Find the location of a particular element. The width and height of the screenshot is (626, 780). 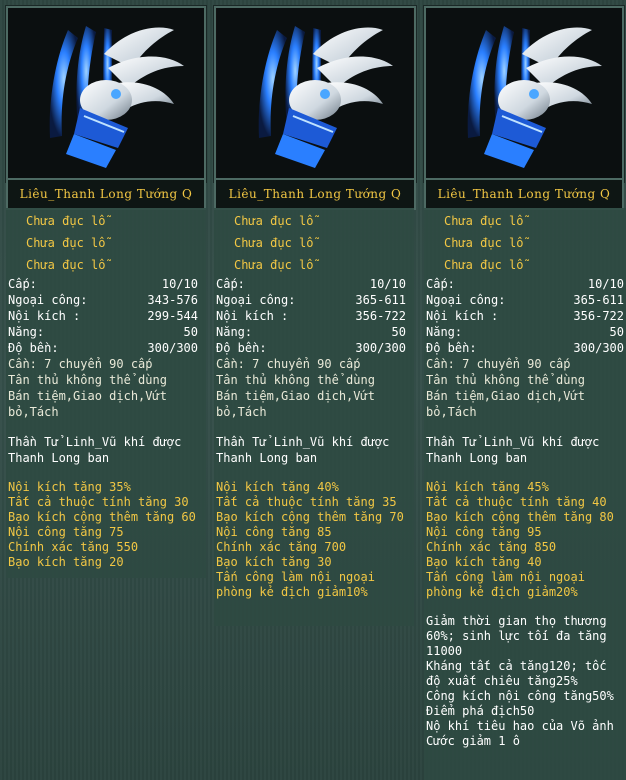

bonus-attribute: phòng kẻ địch giảm10% is located at coordinates (292, 592).